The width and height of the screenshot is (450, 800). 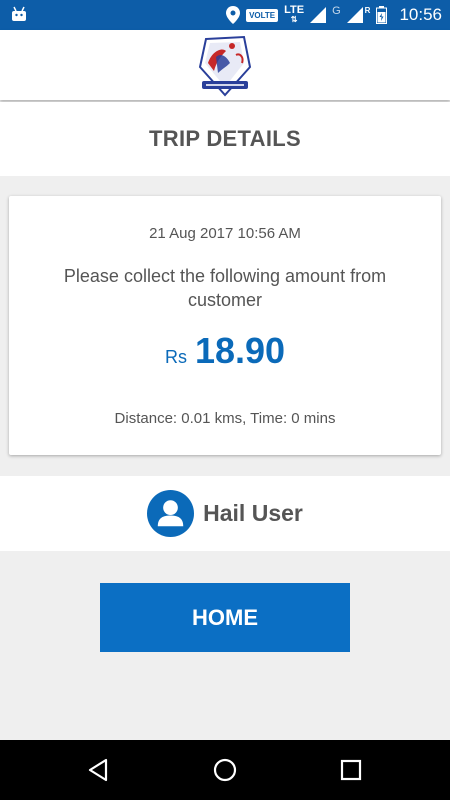 I want to click on roaming-flag: R, so click(x=367, y=10).